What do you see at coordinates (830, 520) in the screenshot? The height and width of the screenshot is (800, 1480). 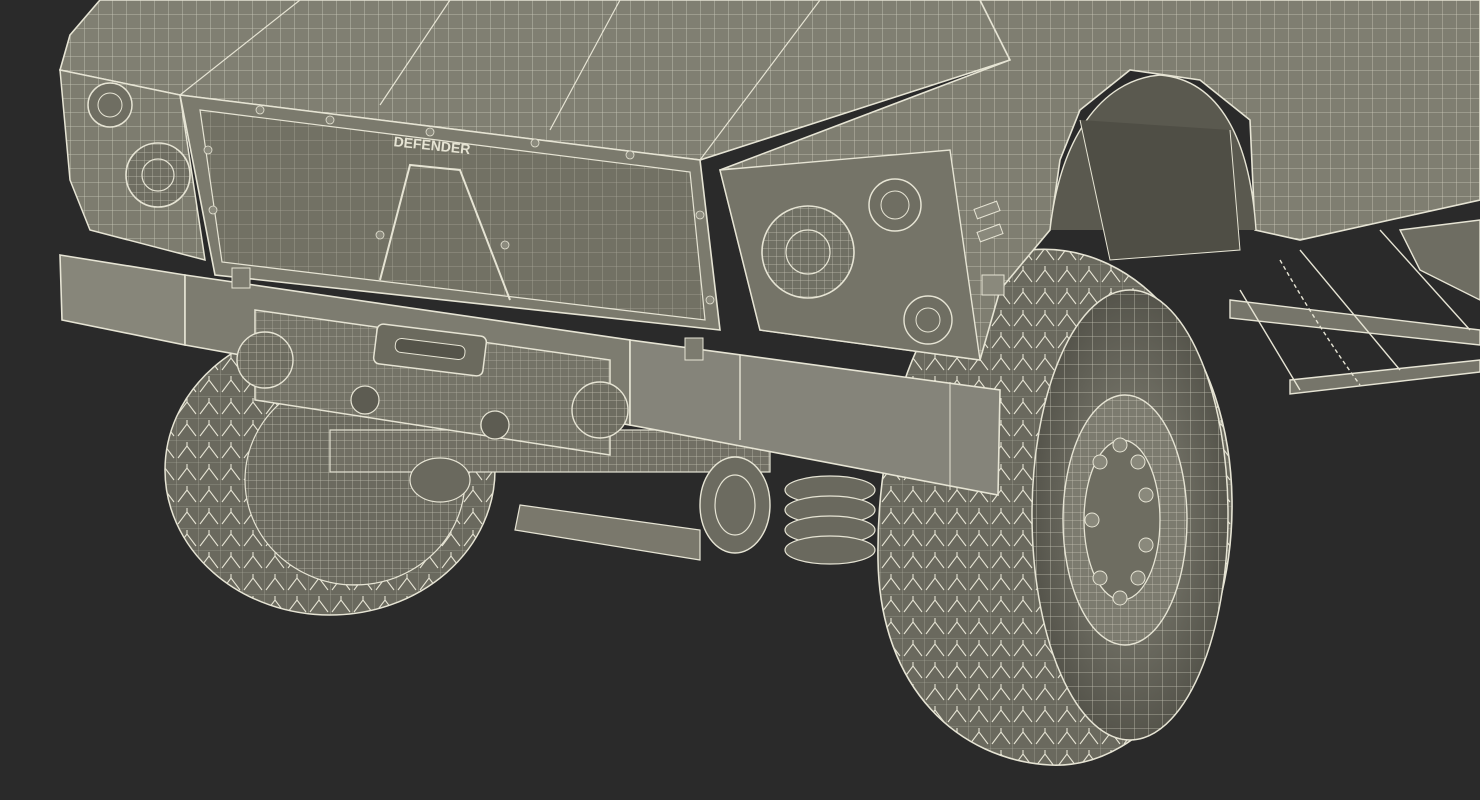 I see `coil-spring` at bounding box center [830, 520].